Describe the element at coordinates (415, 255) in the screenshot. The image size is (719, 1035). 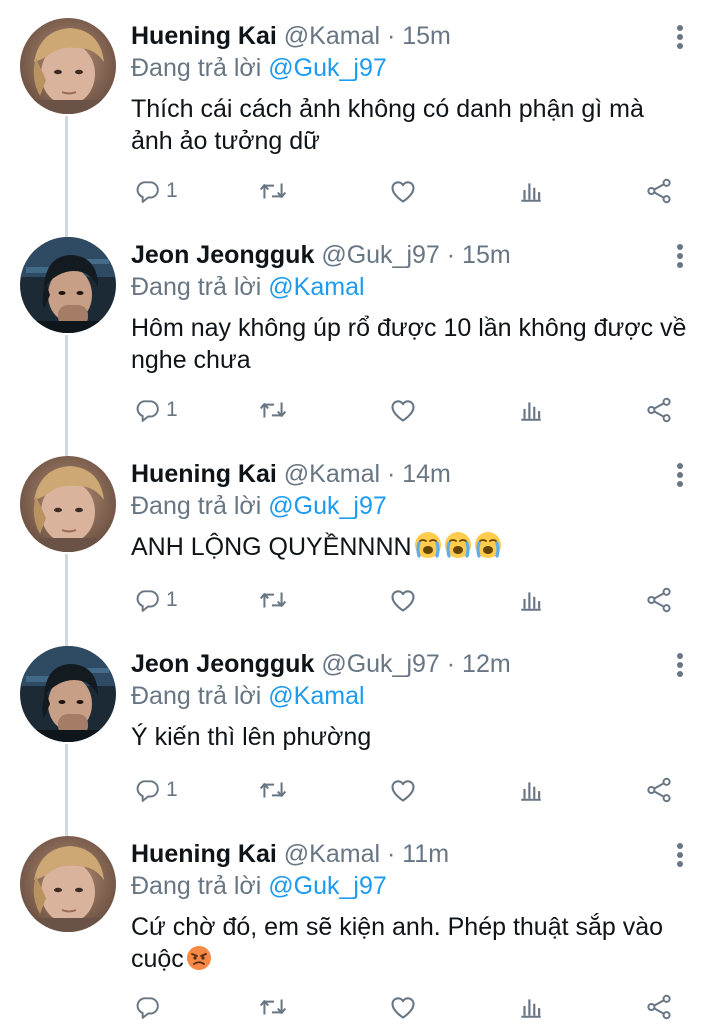
I see `handle-and-time: @Guk_j97 · 15m` at that location.